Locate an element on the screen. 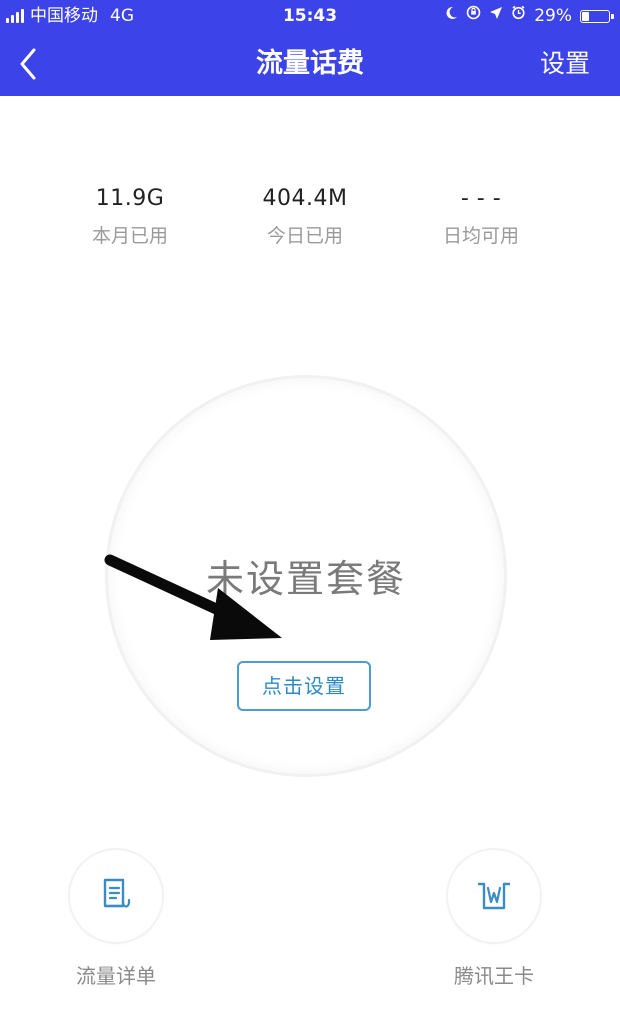  stat-value: 404.4M is located at coordinates (305, 198).